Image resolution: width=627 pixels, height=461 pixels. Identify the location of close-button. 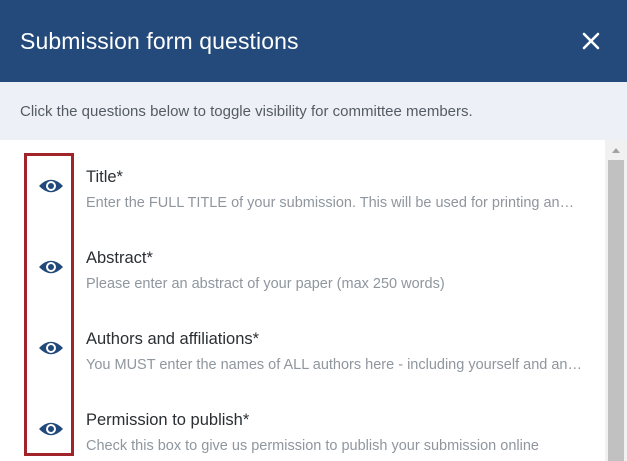
(591, 41).